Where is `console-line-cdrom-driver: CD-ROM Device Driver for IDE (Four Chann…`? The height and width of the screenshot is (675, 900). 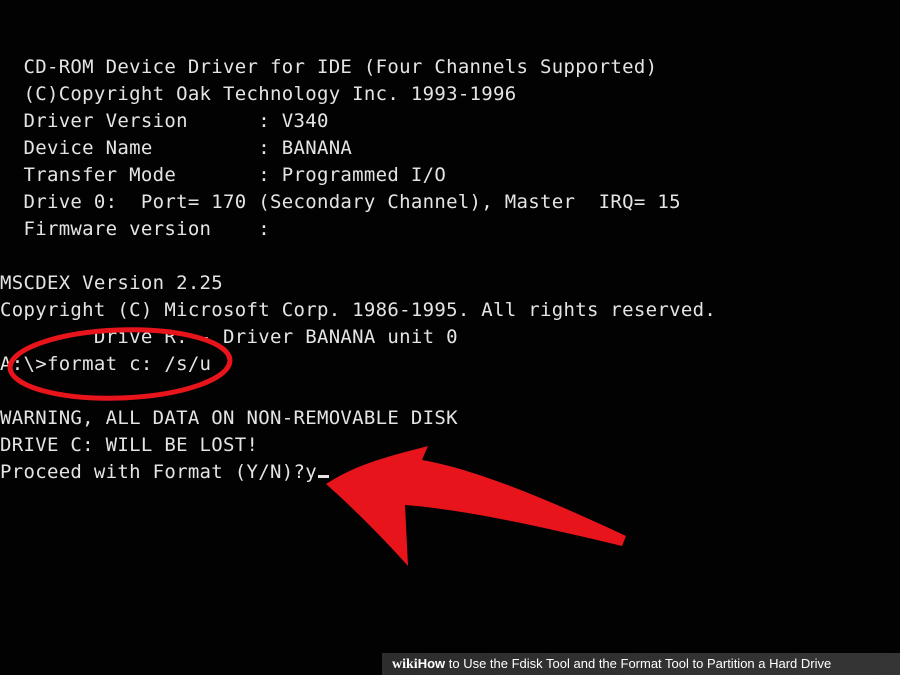 console-line-cdrom-driver: CD-ROM Device Driver for IDE (Four Chann… is located at coordinates (329, 67).